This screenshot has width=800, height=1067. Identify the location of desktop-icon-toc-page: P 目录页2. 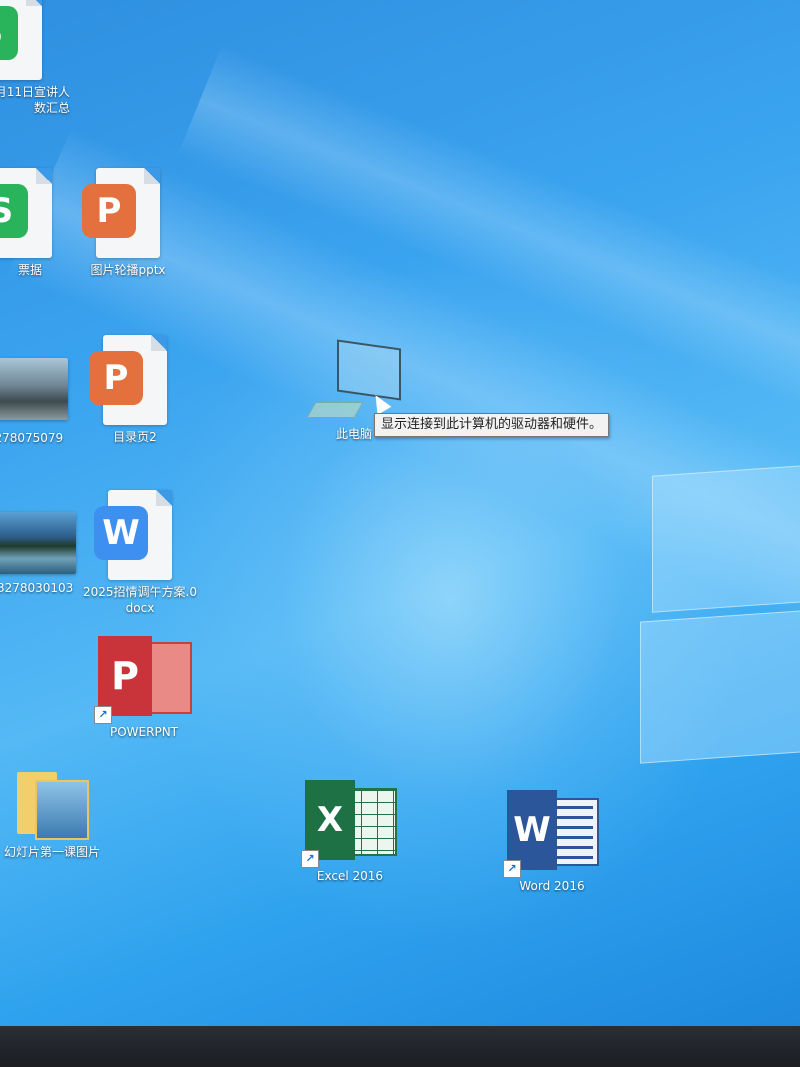
(135, 390).